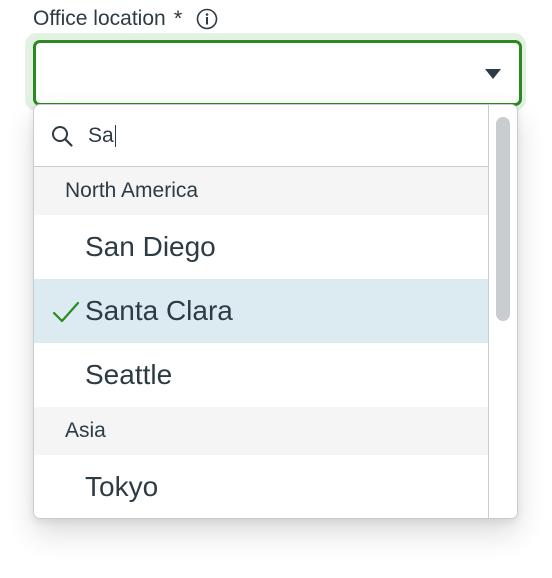 The image size is (552, 578). I want to click on text-cursor, so click(115, 135).